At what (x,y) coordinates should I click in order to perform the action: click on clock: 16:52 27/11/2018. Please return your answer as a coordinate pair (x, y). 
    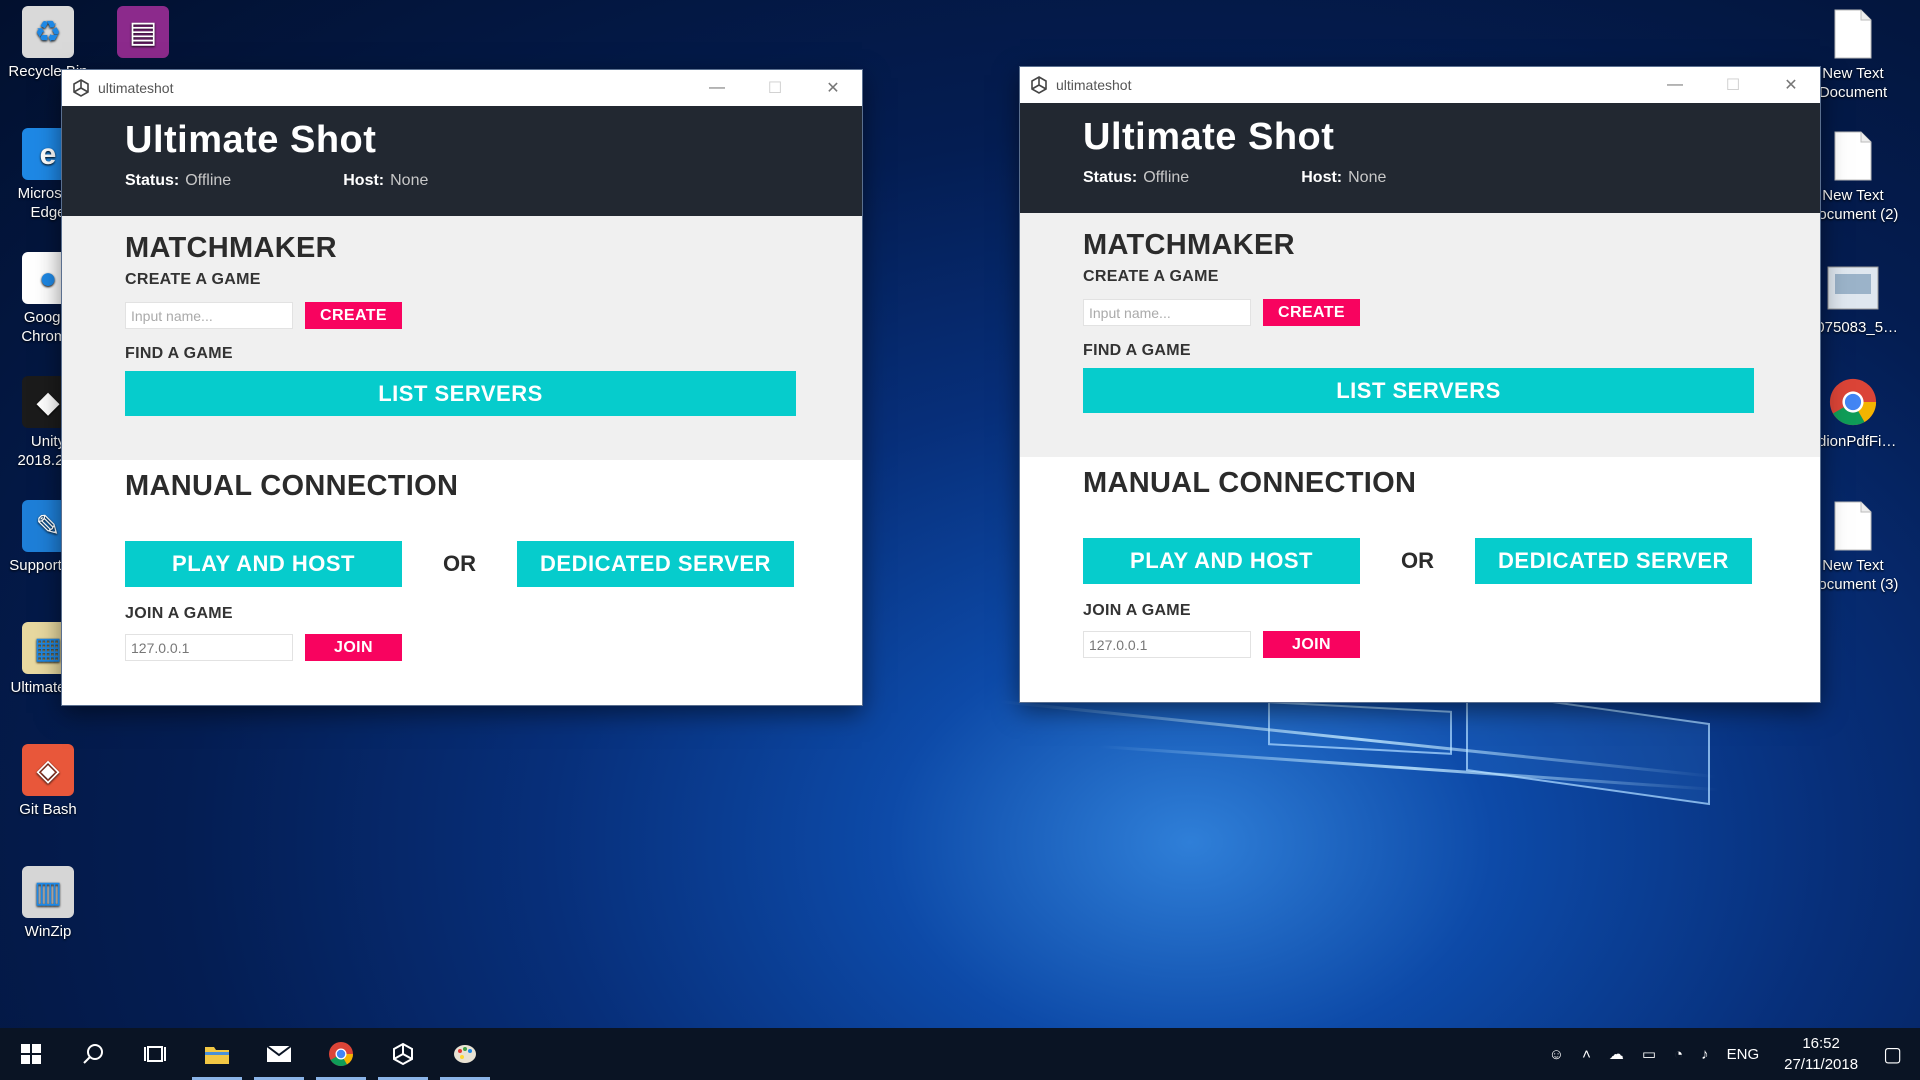
    Looking at the image, I should click on (1821, 1054).